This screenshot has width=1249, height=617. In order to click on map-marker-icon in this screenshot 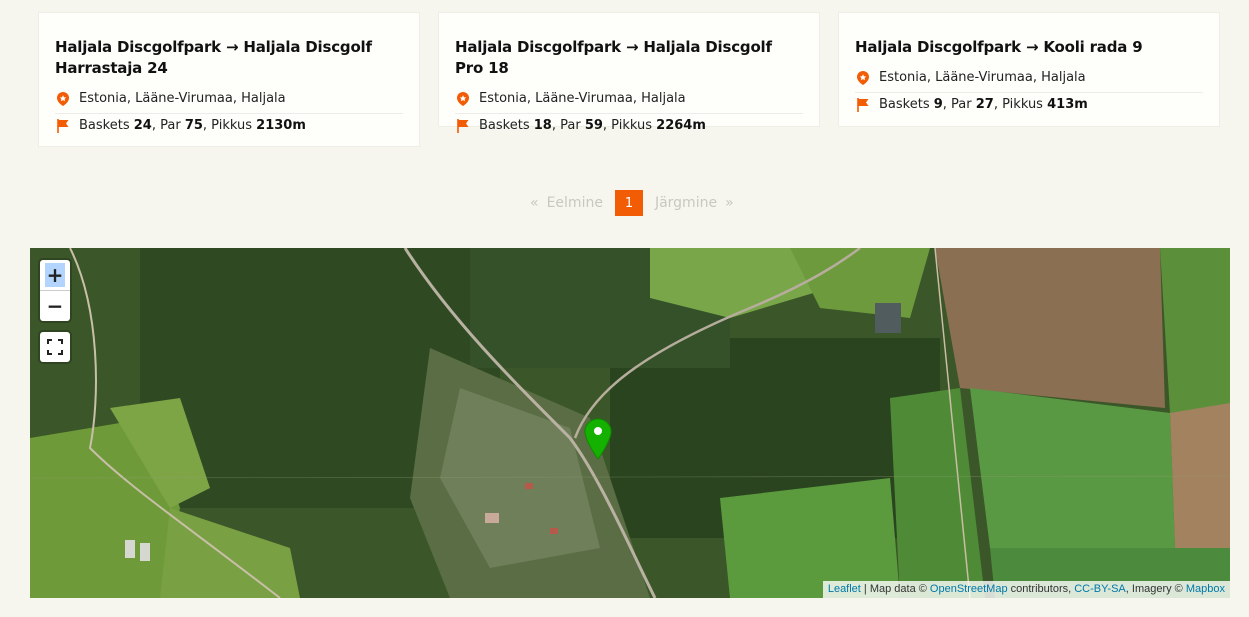, I will do `click(598, 439)`.